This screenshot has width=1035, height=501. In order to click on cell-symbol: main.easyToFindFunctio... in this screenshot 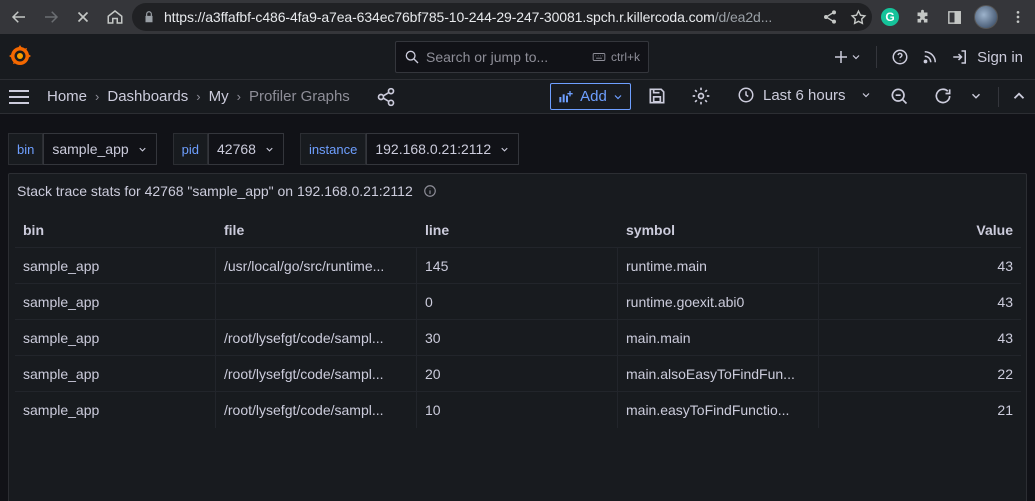, I will do `click(718, 410)`.